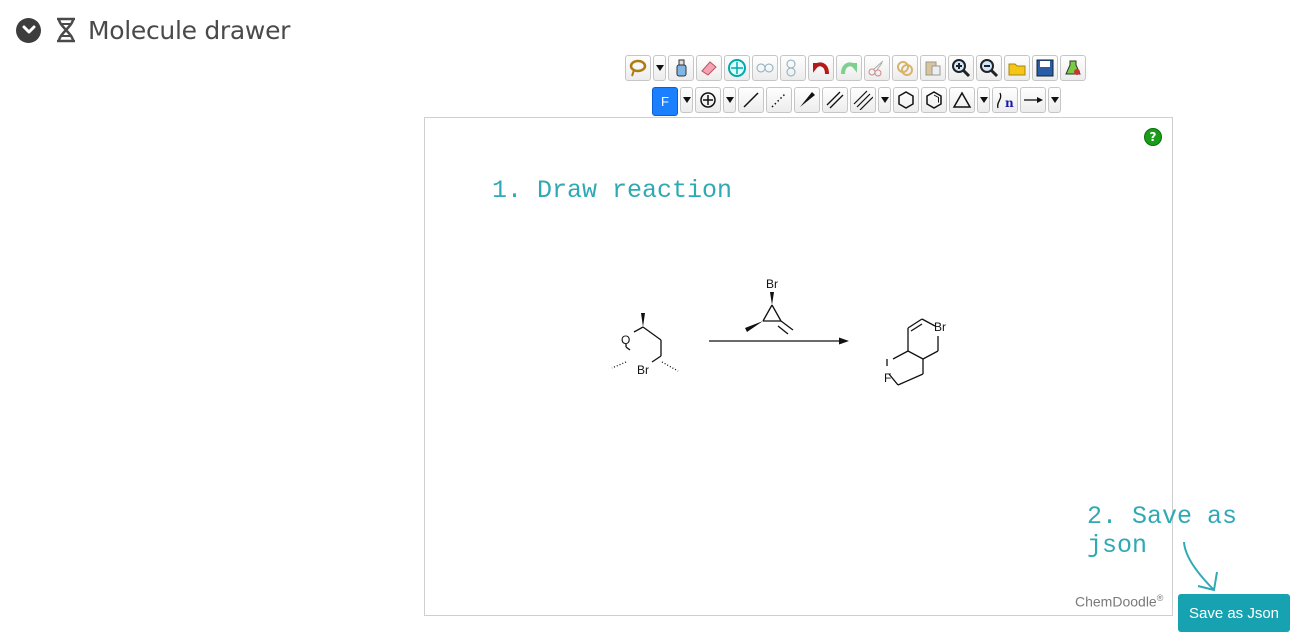  I want to click on eraser-icon, so click(709, 68).